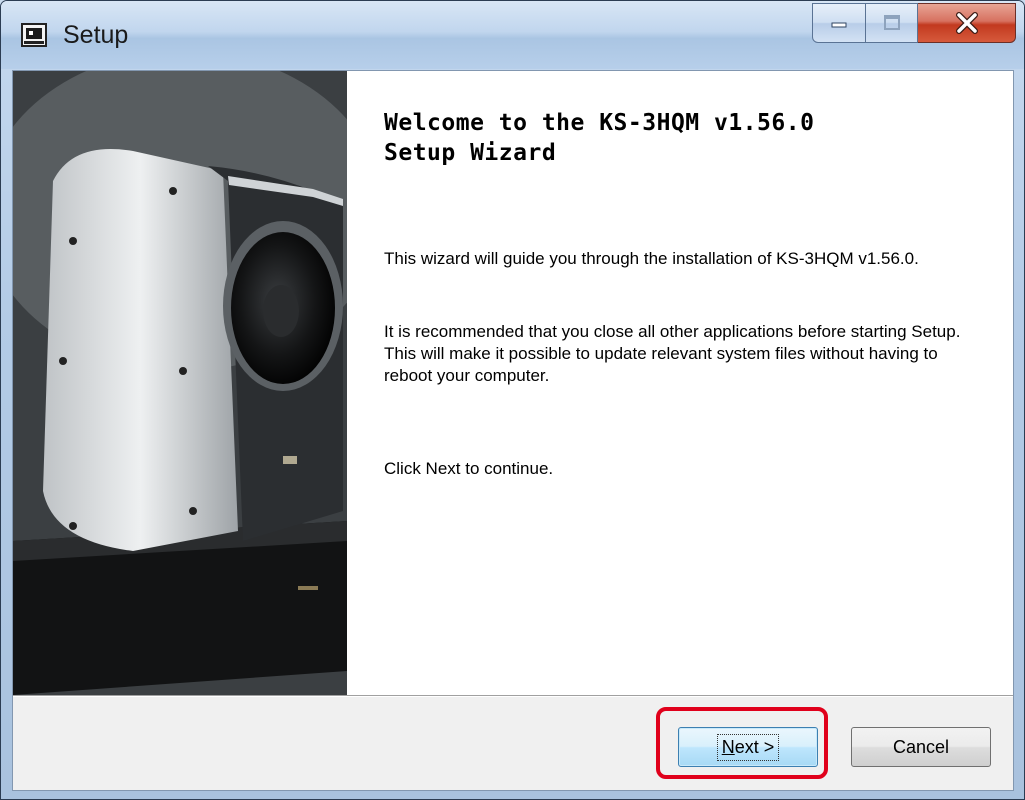 The image size is (1025, 800). What do you see at coordinates (728, 746) in the screenshot?
I see `next-mnemonic: N` at bounding box center [728, 746].